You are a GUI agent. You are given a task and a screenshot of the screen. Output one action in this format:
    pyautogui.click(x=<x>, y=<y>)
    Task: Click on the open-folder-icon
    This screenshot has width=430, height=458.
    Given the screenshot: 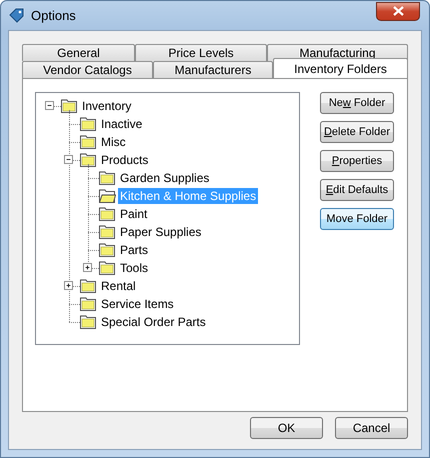 What is the action you would take?
    pyautogui.click(x=107, y=196)
    